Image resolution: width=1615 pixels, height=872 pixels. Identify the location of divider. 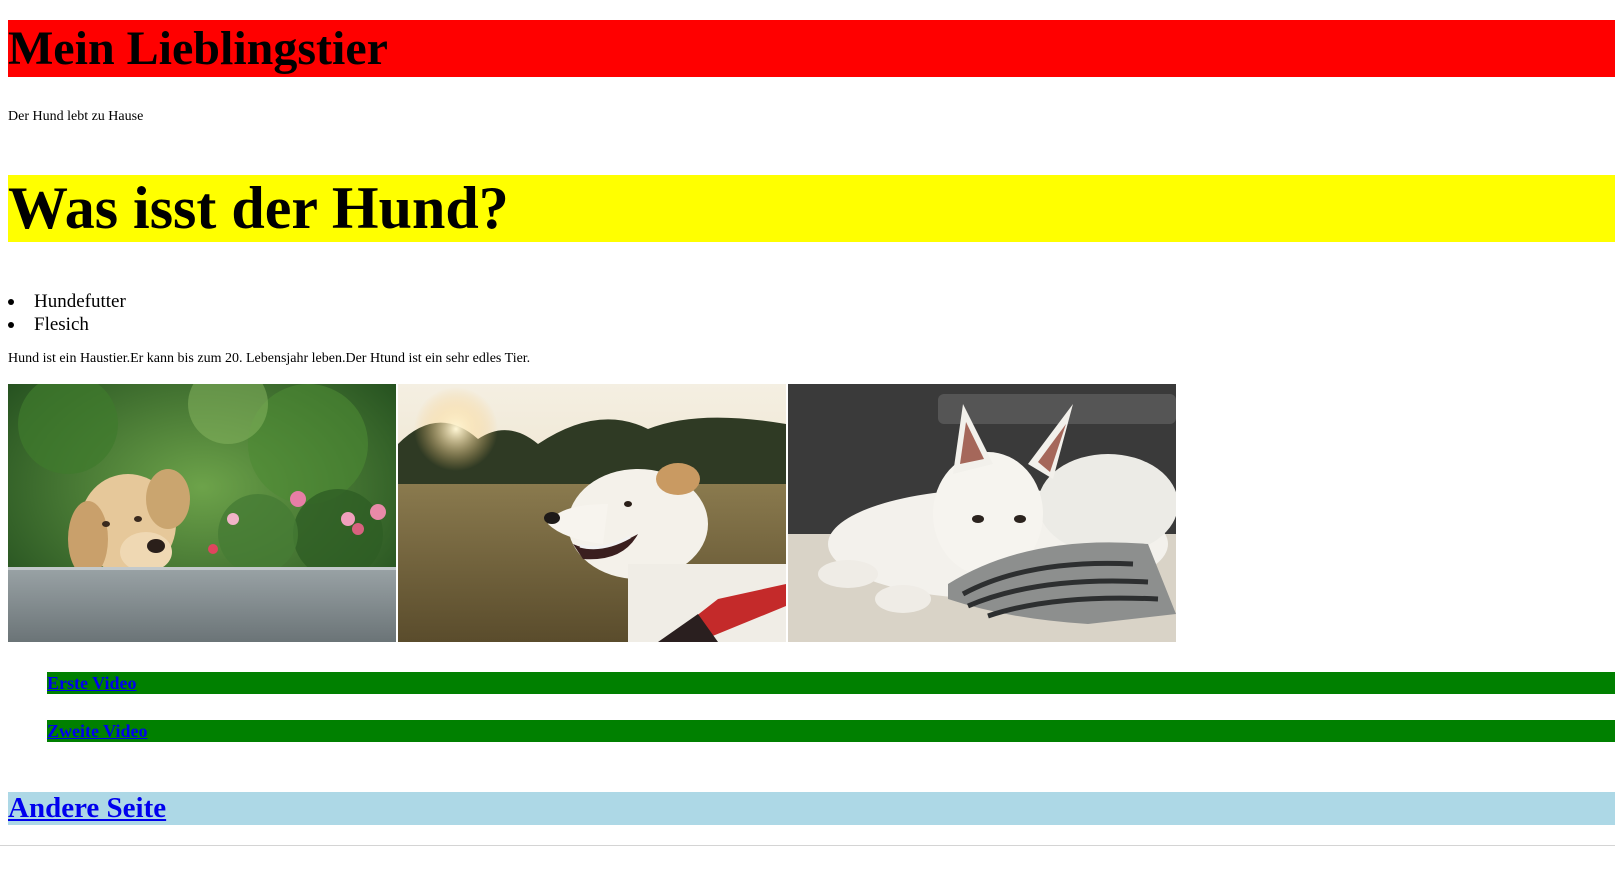
(807, 845).